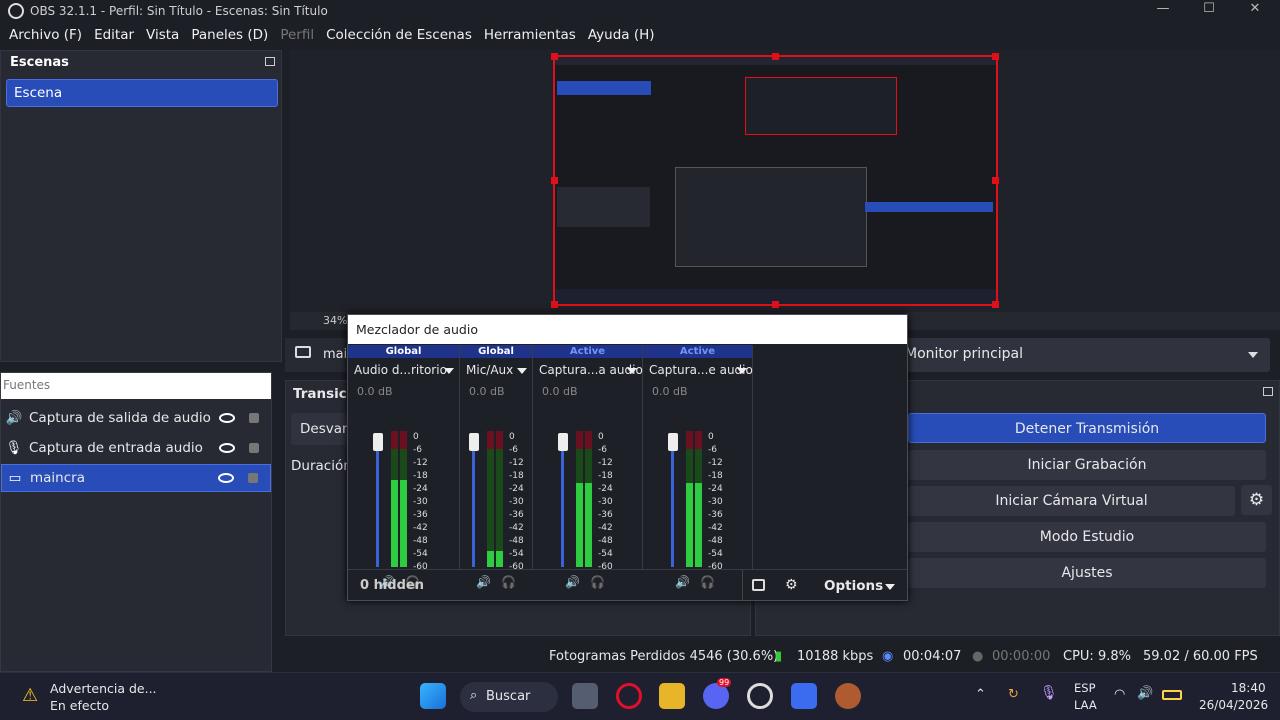 The width and height of the screenshot is (1280, 720). Describe the element at coordinates (621, 35) in the screenshot. I see `menu-ayuda: Ayuda (H)` at that location.